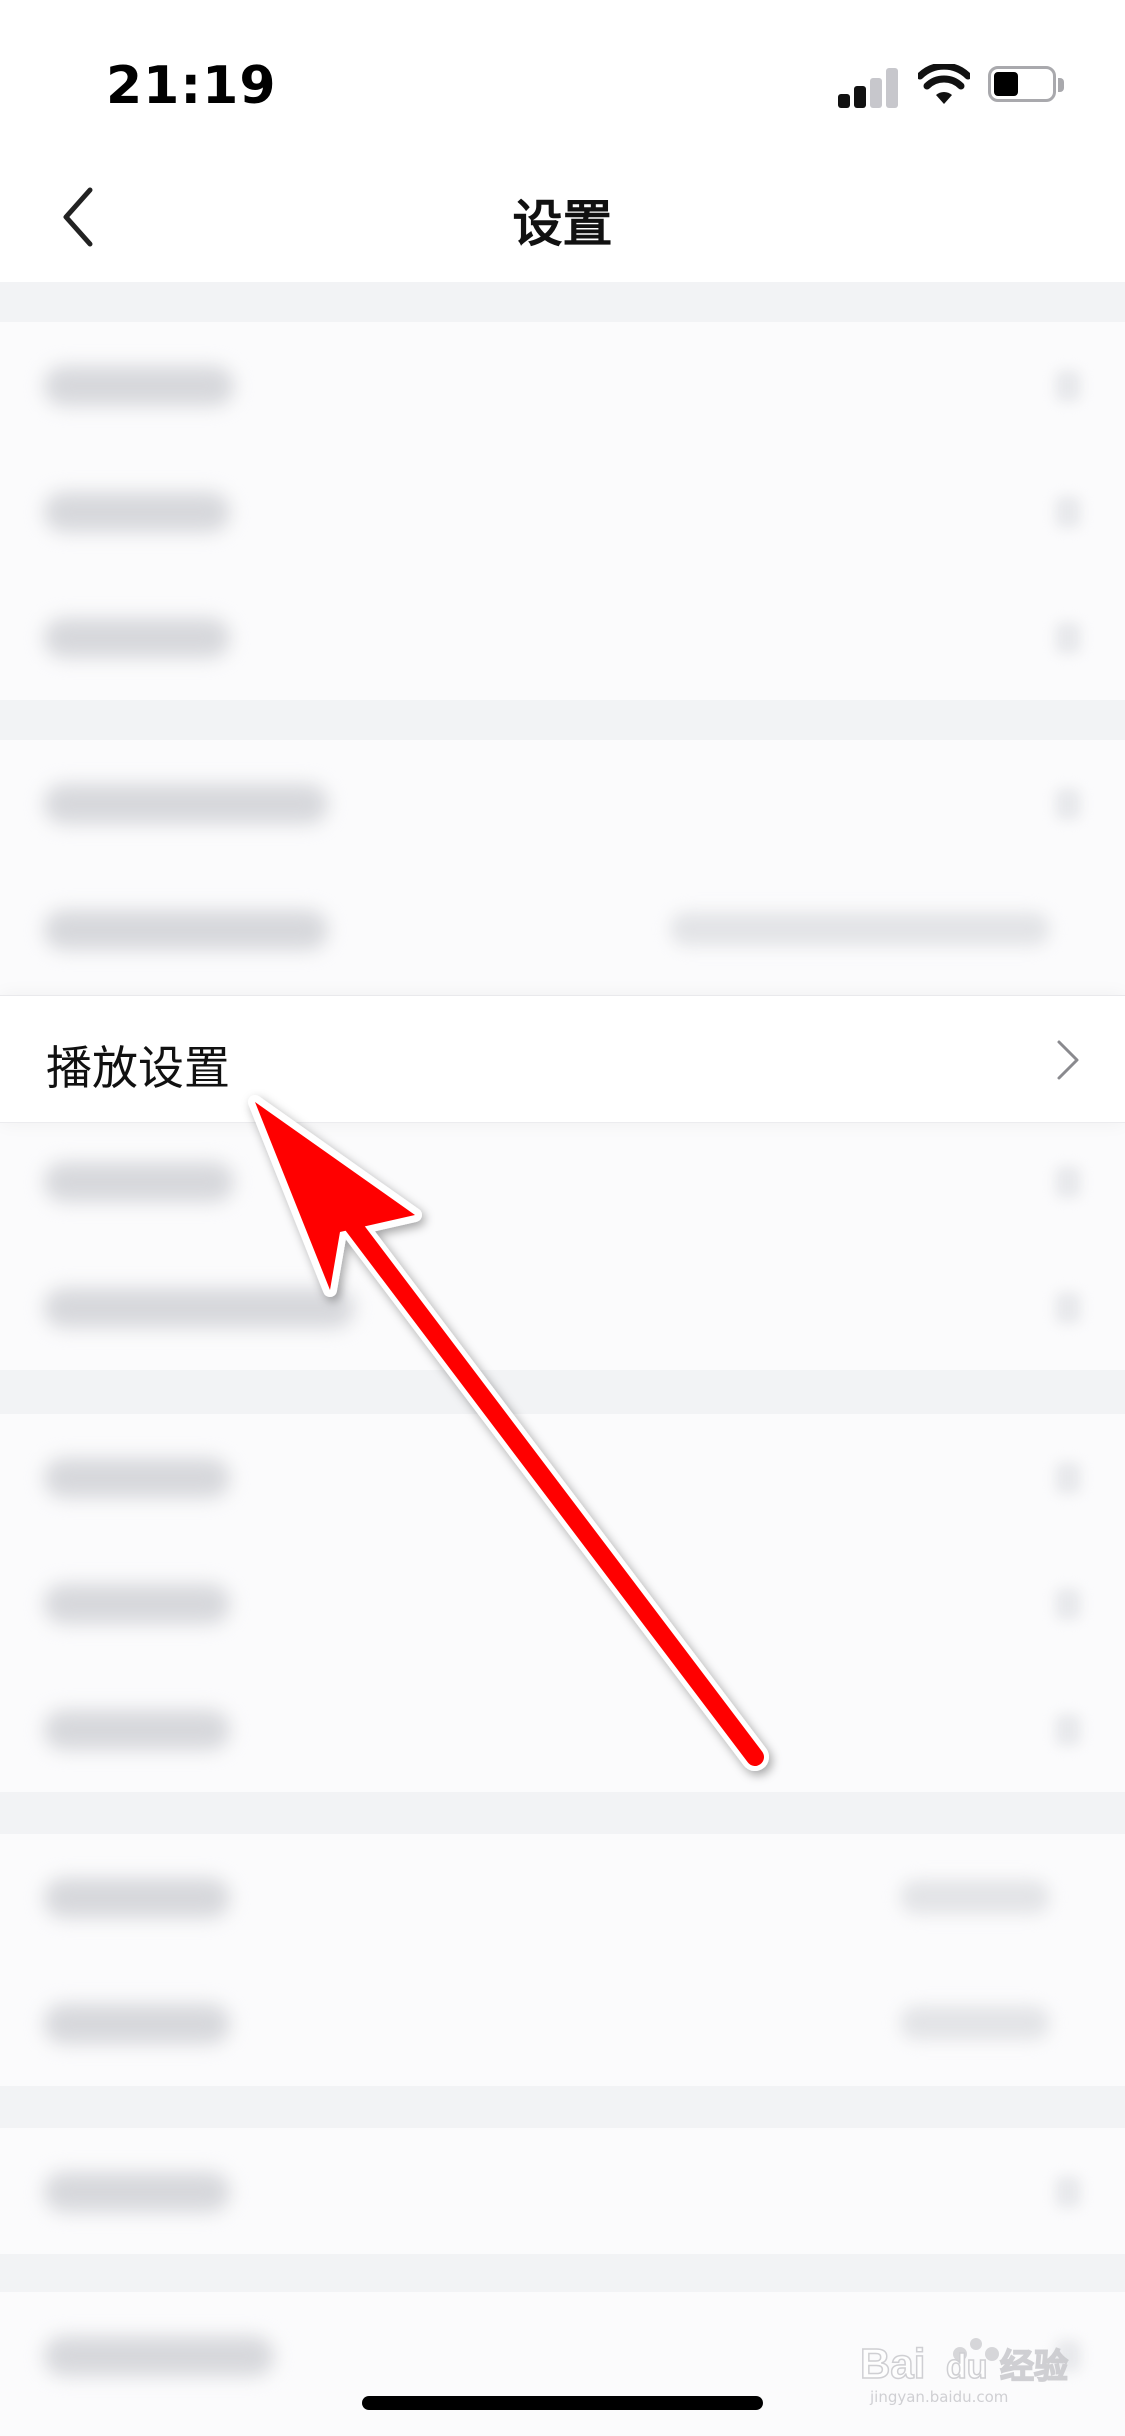 Image resolution: width=1125 pixels, height=2436 pixels. Describe the element at coordinates (562, 75) in the screenshot. I see `status-bar: 21:19` at that location.